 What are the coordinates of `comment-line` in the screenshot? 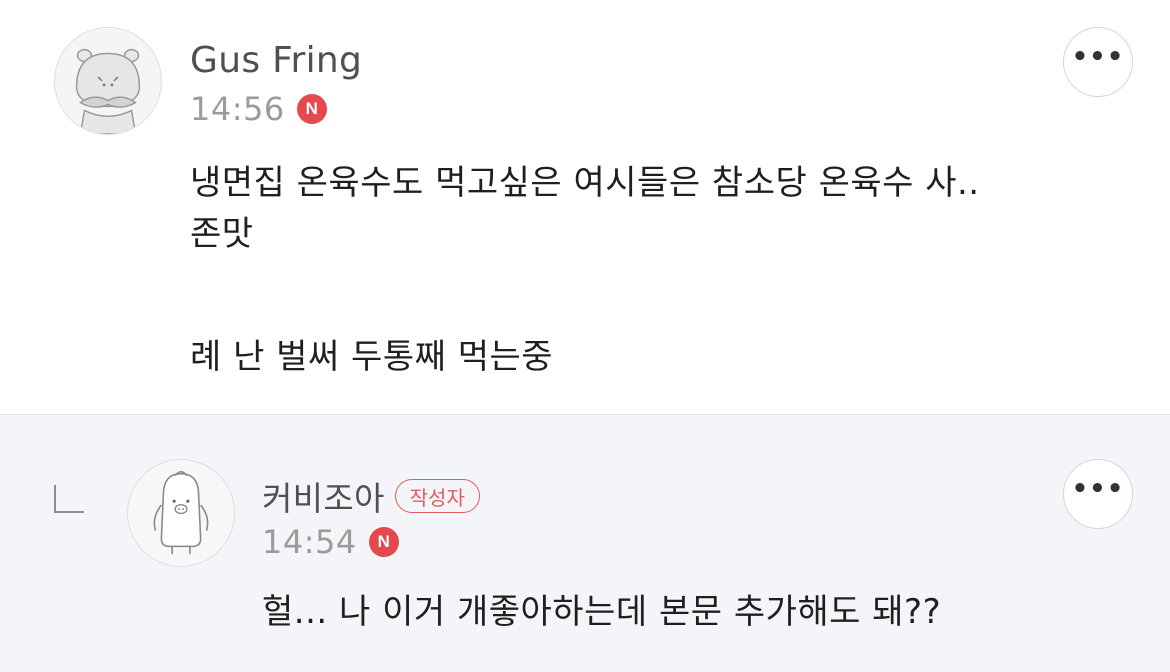 It's located at (585, 285).